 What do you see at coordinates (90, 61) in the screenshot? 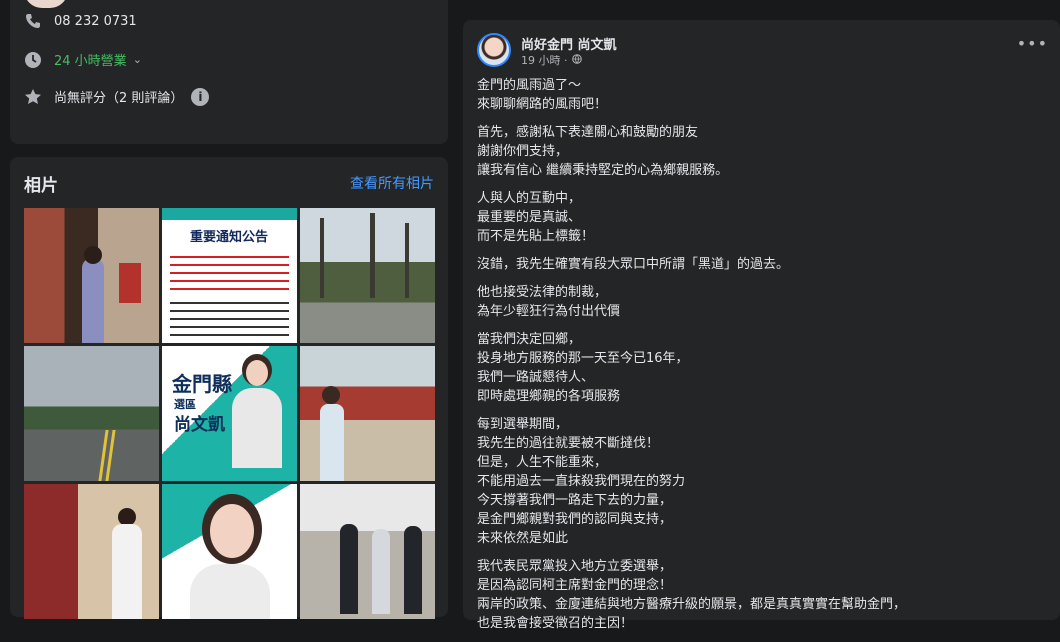
I see `hours-label: 24 小時營業` at bounding box center [90, 61].